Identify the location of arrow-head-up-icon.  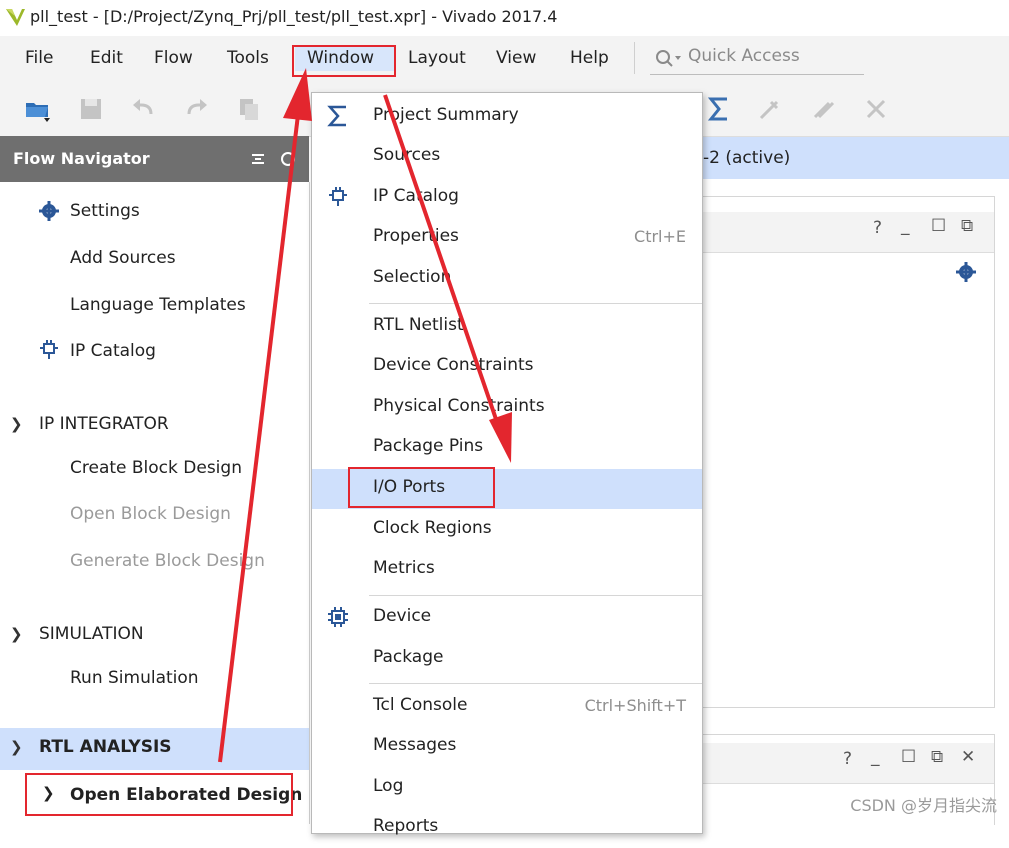
(297, 94).